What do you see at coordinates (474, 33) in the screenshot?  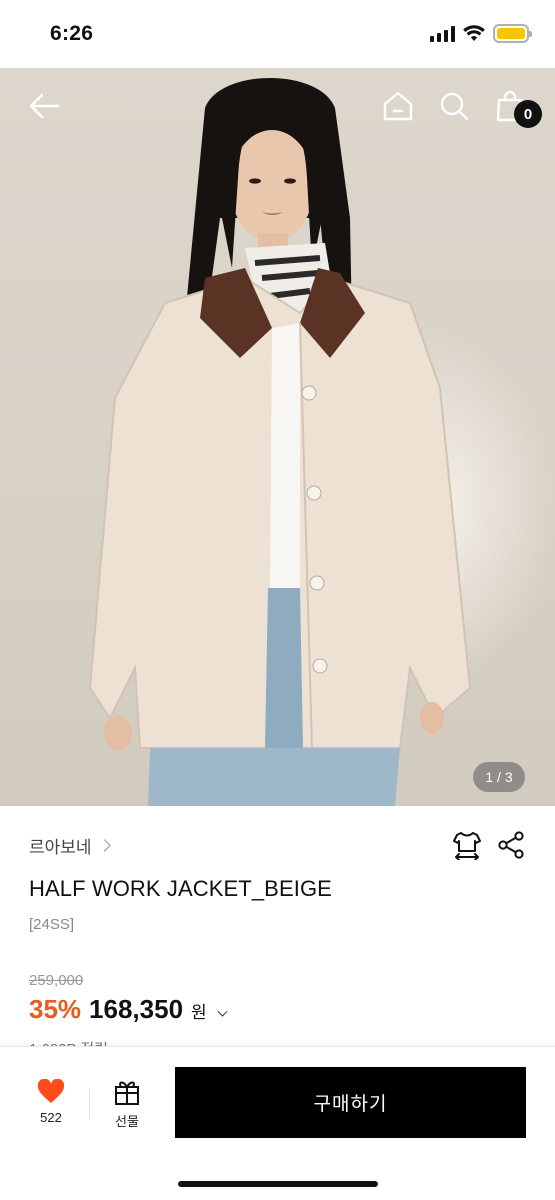 I see `wifi-icon` at bounding box center [474, 33].